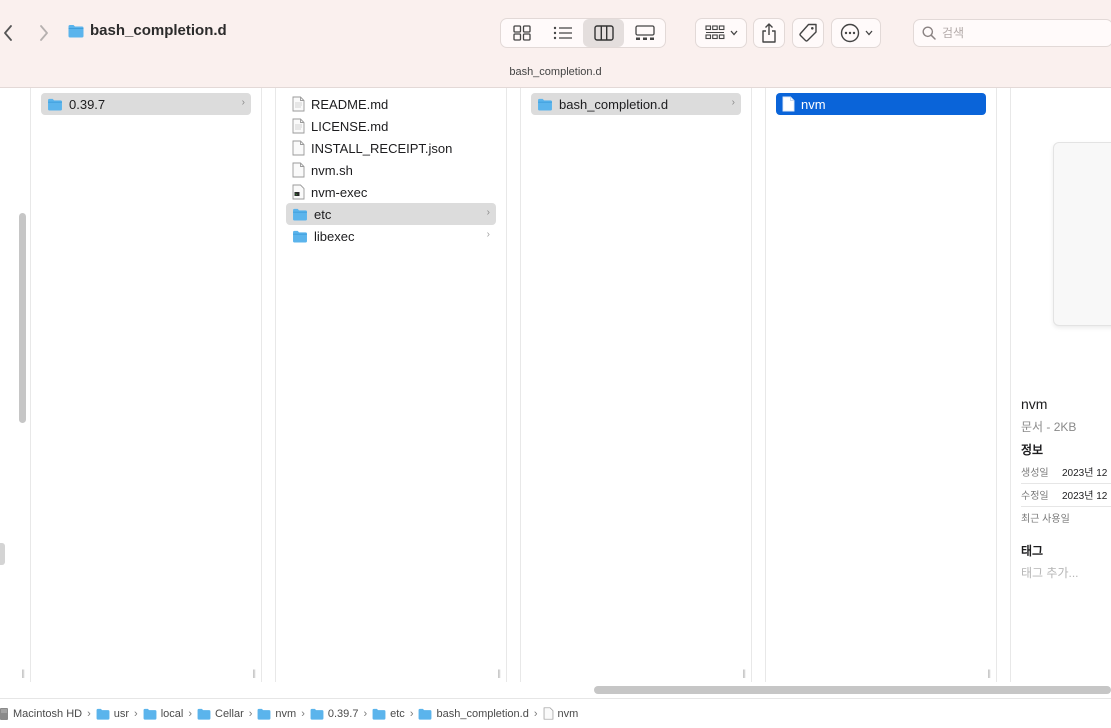 This screenshot has width=1111, height=728. What do you see at coordinates (1032, 551) in the screenshot?
I see `preview-tags-heading: 태그` at bounding box center [1032, 551].